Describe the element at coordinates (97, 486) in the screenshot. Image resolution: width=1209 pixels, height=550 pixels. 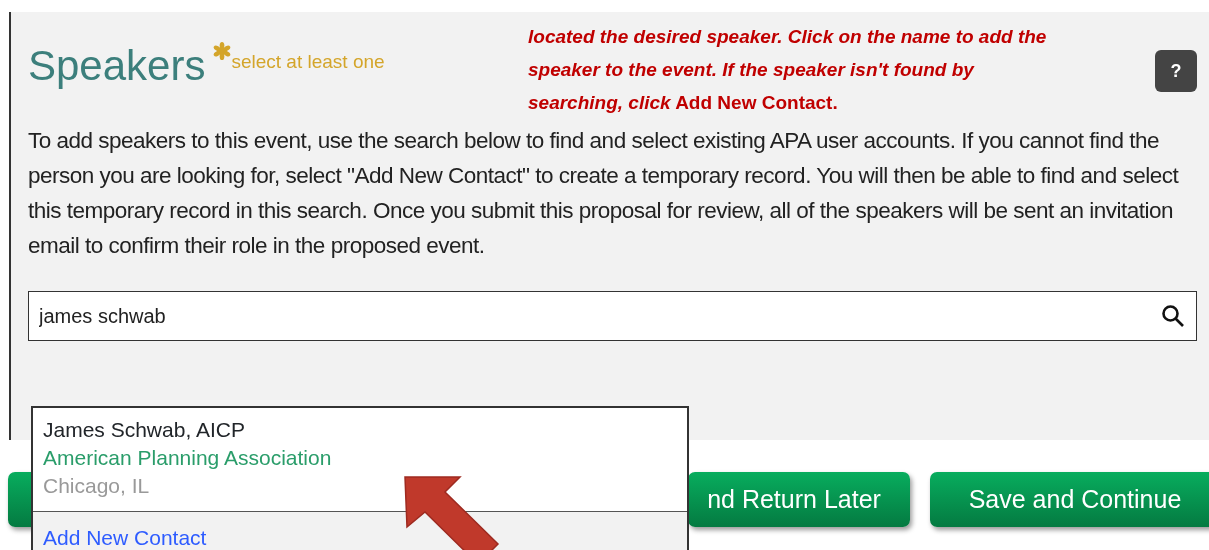
I see `result-location: Chicago, IL` at that location.